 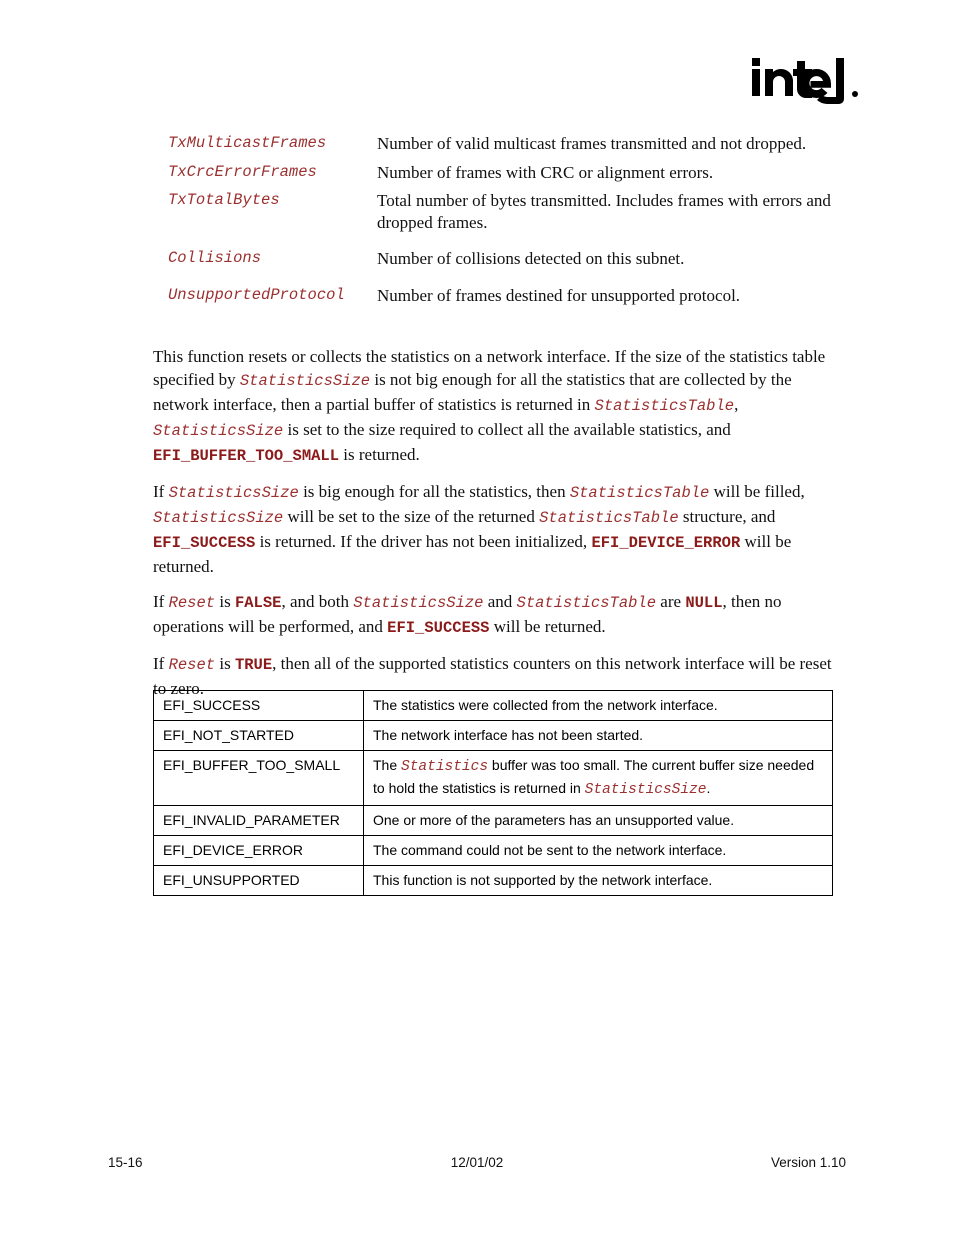 What do you see at coordinates (704, 603) in the screenshot?
I see `code-constant: NULL` at bounding box center [704, 603].